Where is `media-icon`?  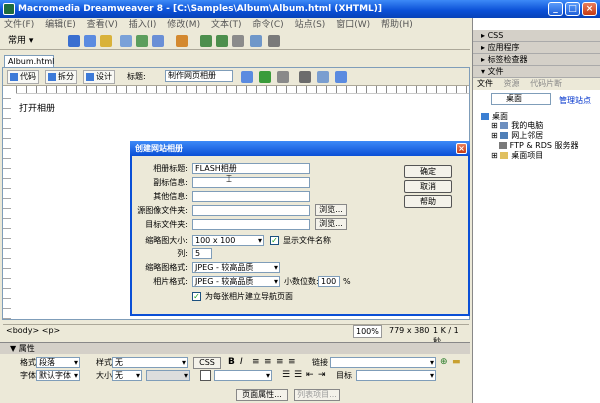
media-icon is located at coordinates (182, 41).